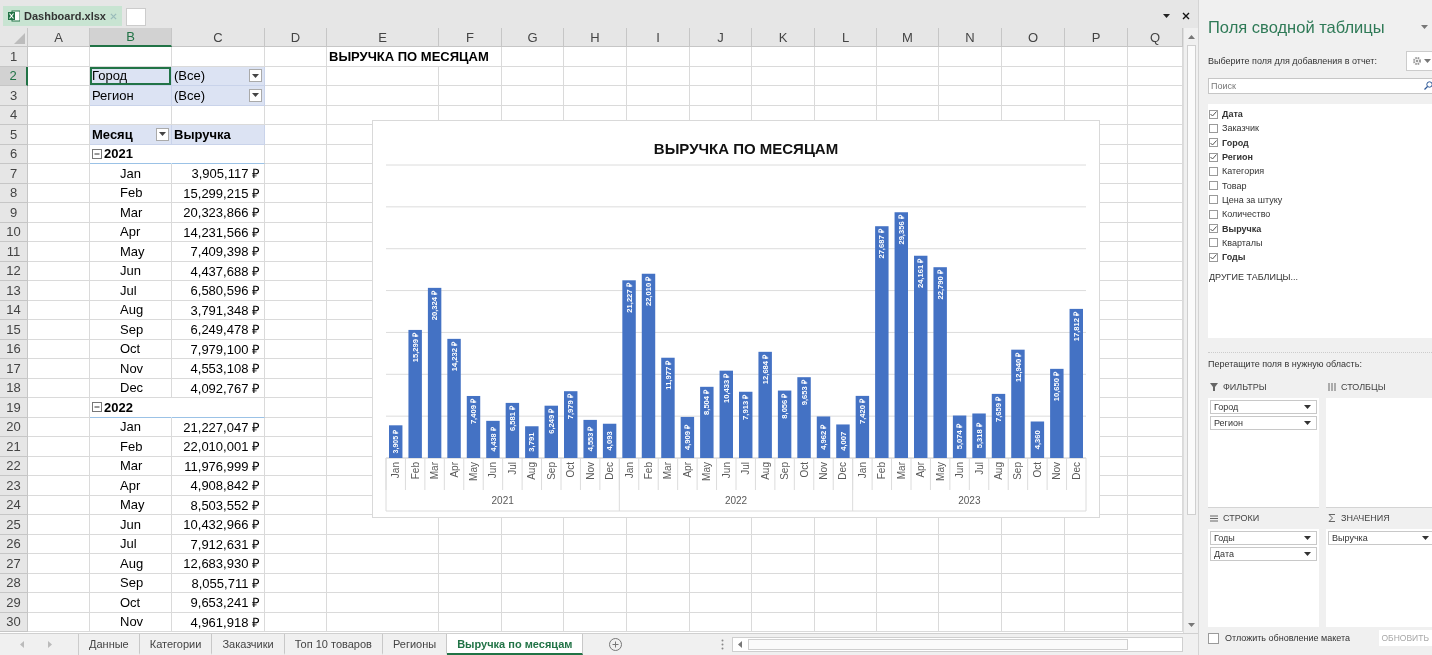  I want to click on row-header: 8, so click(14, 193).